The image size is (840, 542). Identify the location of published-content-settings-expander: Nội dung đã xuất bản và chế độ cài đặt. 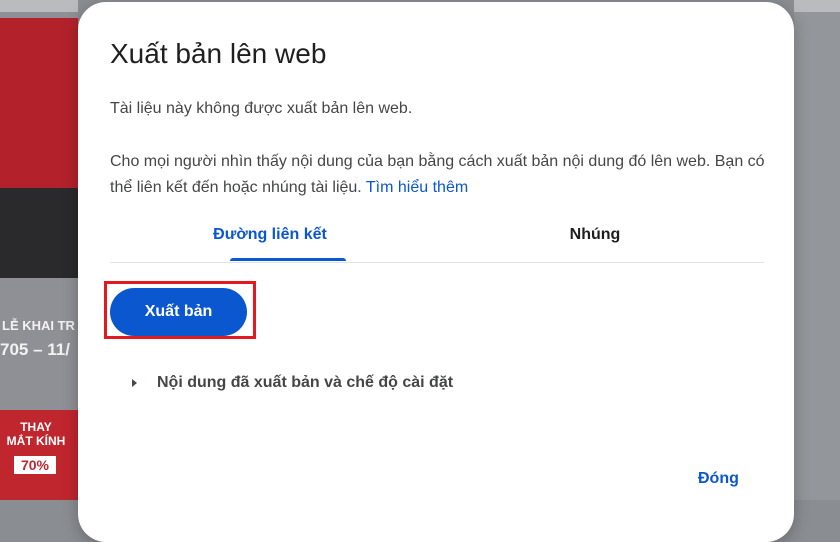
(292, 383).